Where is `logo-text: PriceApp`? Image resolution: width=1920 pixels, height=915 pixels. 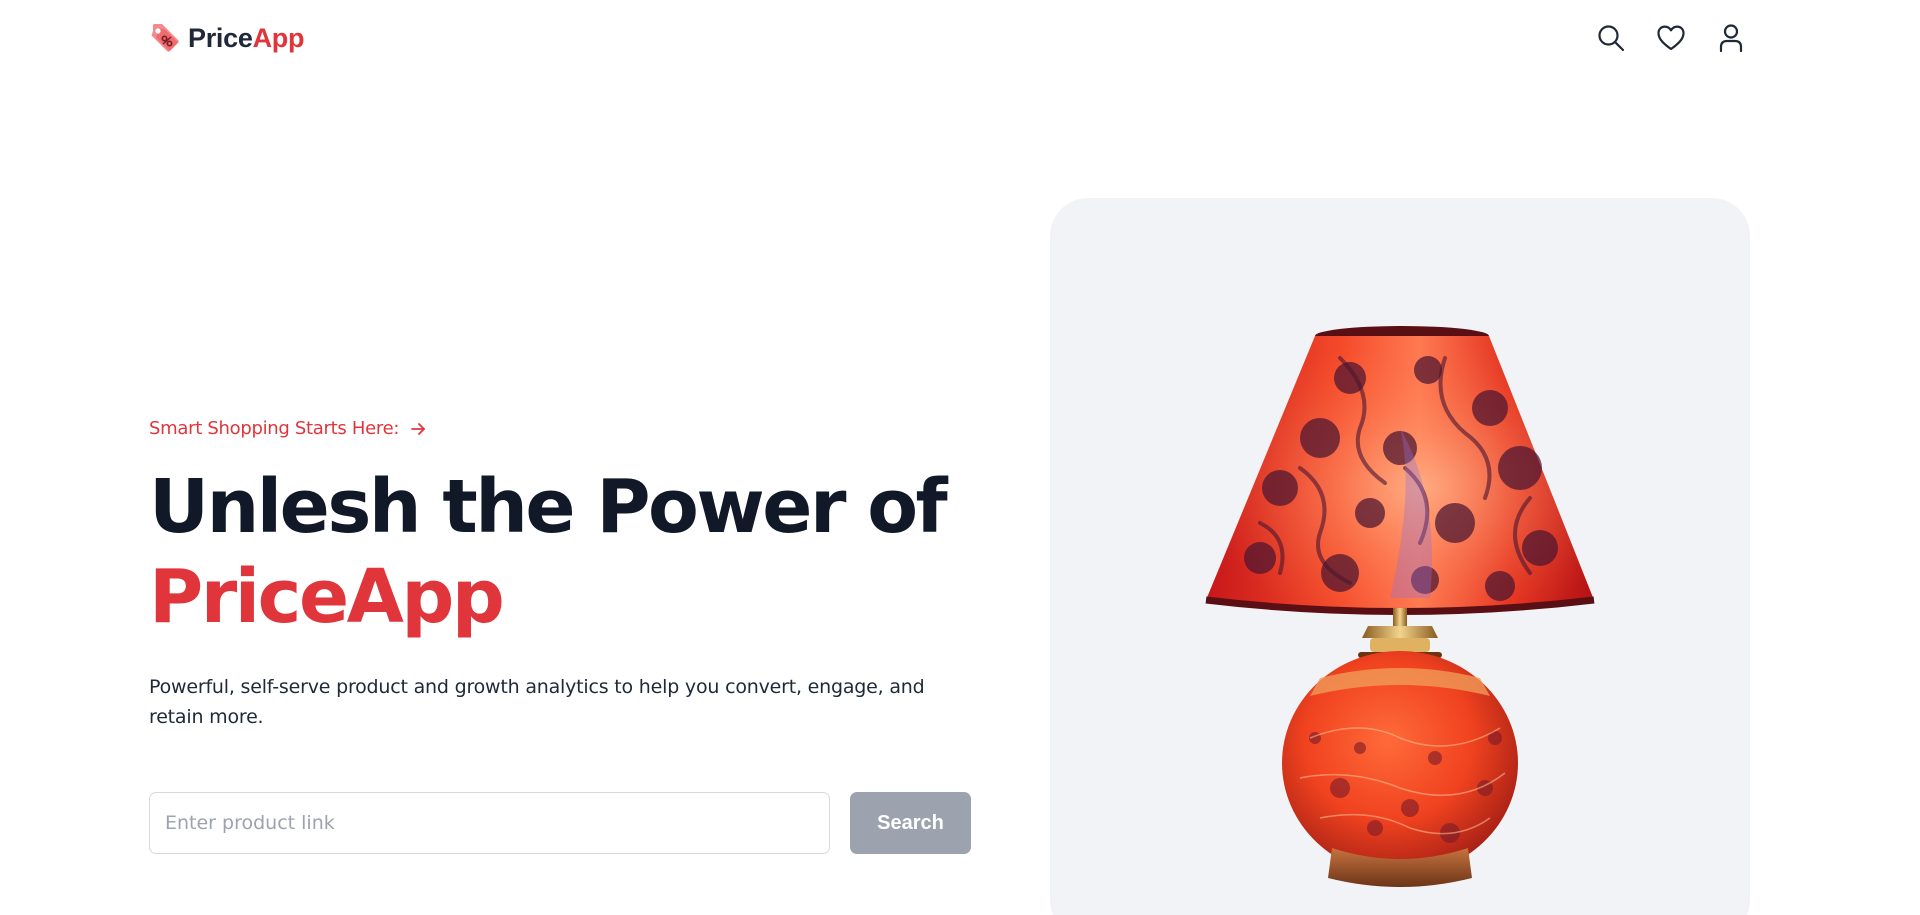
logo-text: PriceApp is located at coordinates (246, 38).